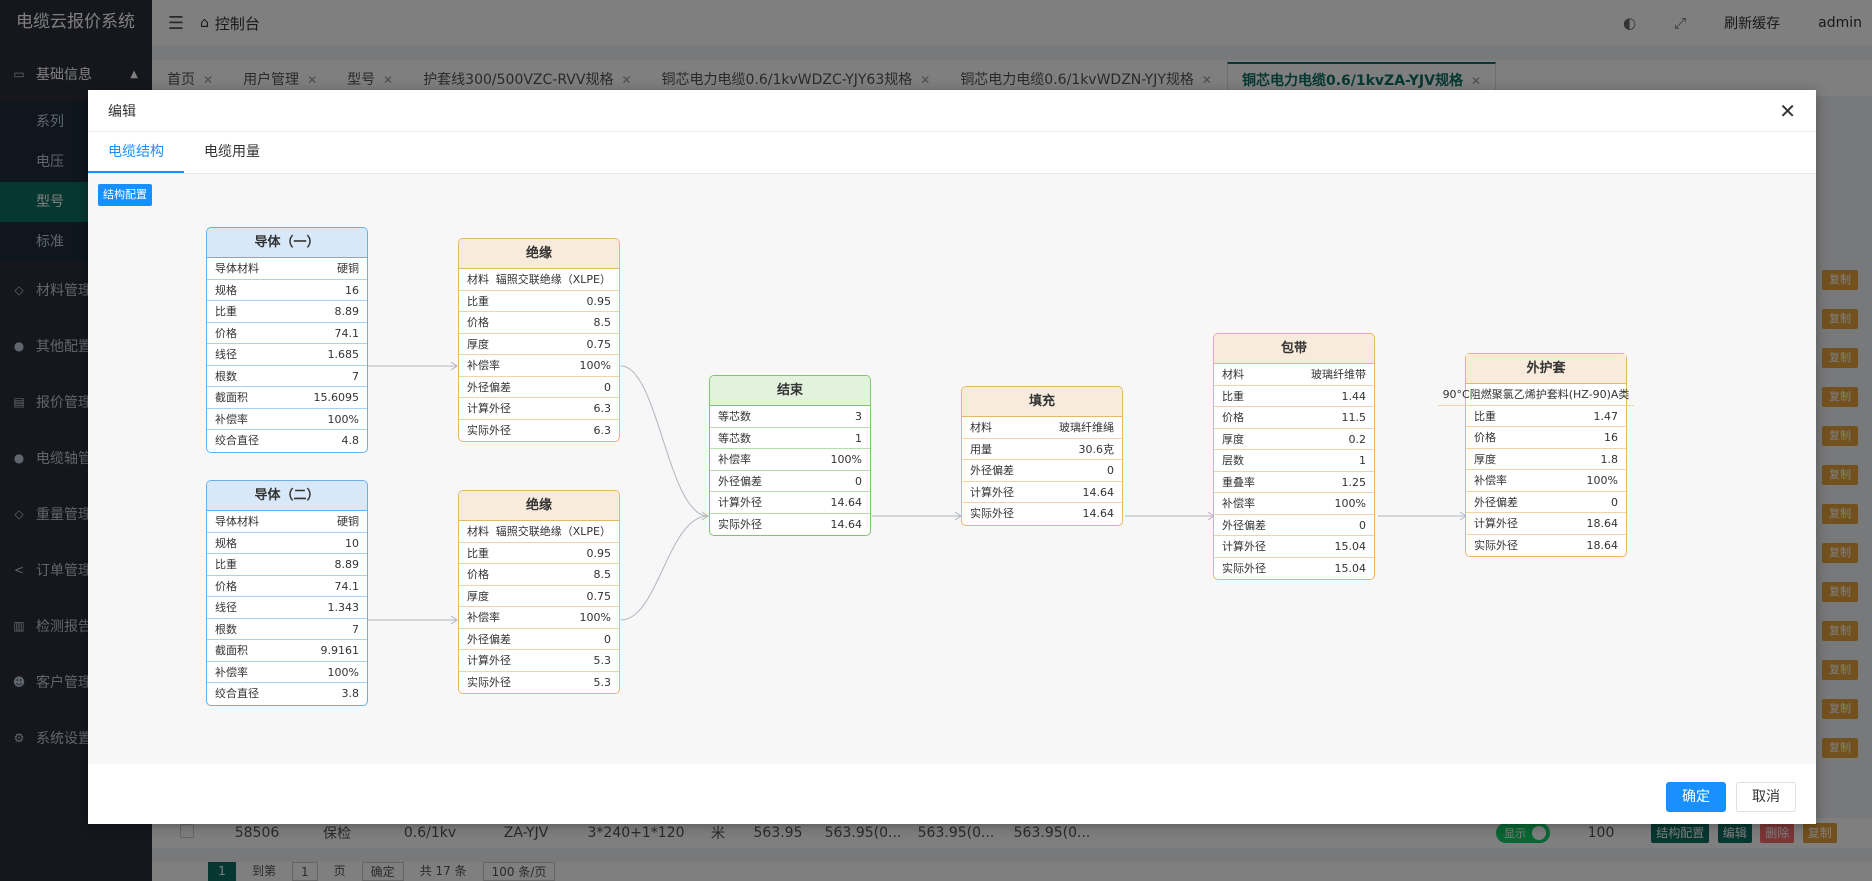 Image resolution: width=1872 pixels, height=881 pixels. Describe the element at coordinates (790, 391) in the screenshot. I see `node-title: 结束` at that location.